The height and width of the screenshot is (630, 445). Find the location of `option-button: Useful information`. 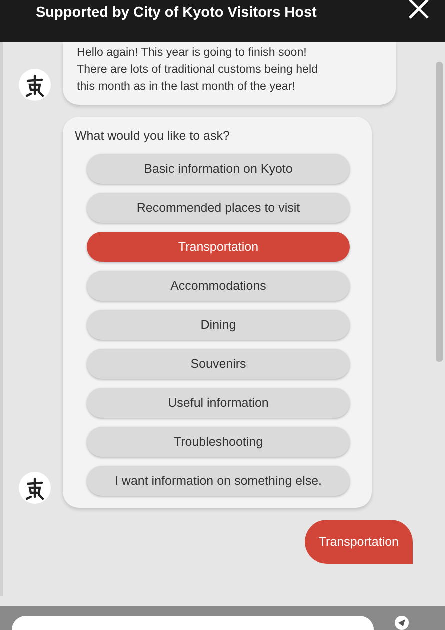

option-button: Useful information is located at coordinates (218, 403).